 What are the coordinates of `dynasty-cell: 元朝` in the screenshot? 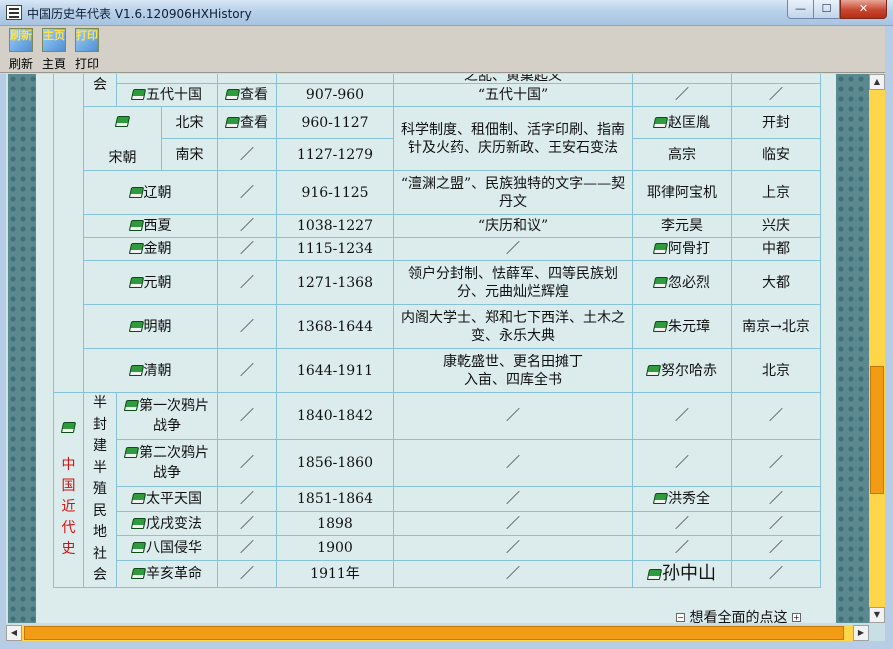 It's located at (150, 282).